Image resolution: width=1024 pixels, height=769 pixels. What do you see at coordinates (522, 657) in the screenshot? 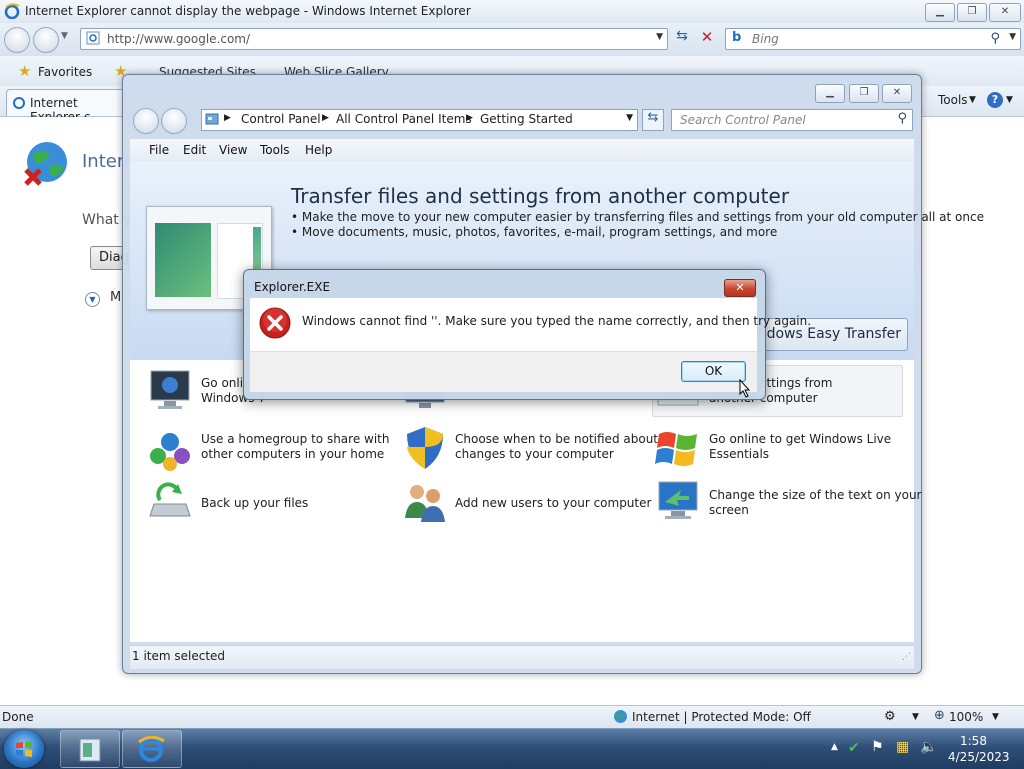
I see `cp-statusbar` at bounding box center [522, 657].